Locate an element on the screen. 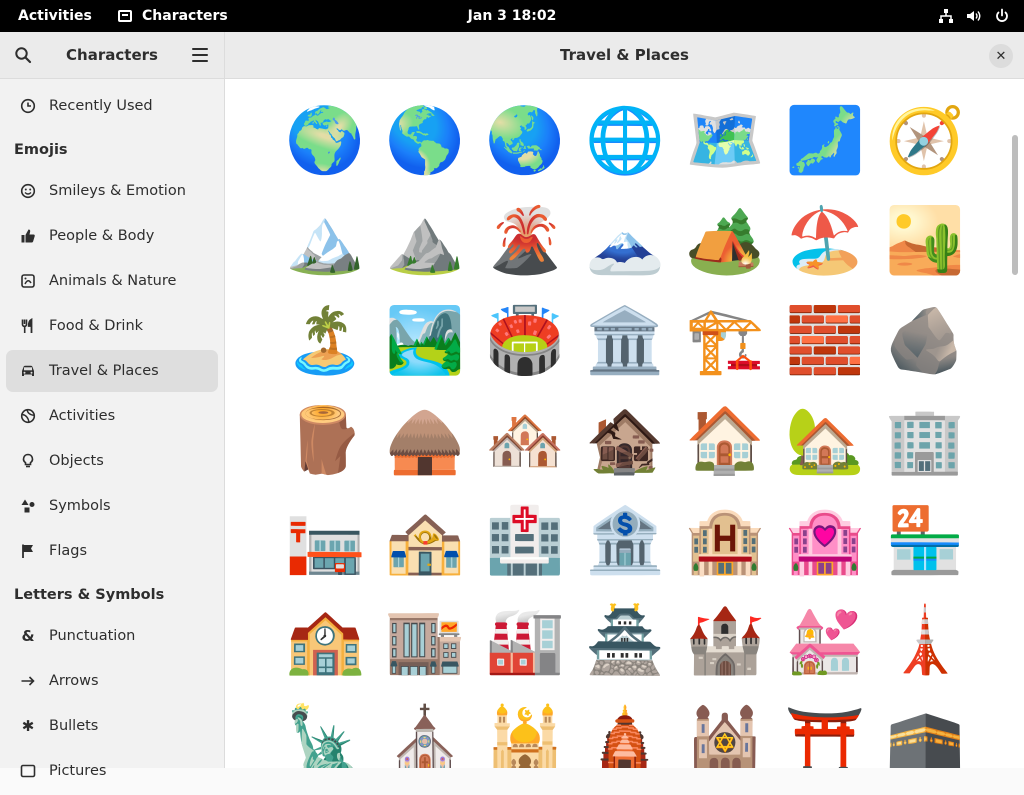  bulb-icon is located at coordinates (28, 461).